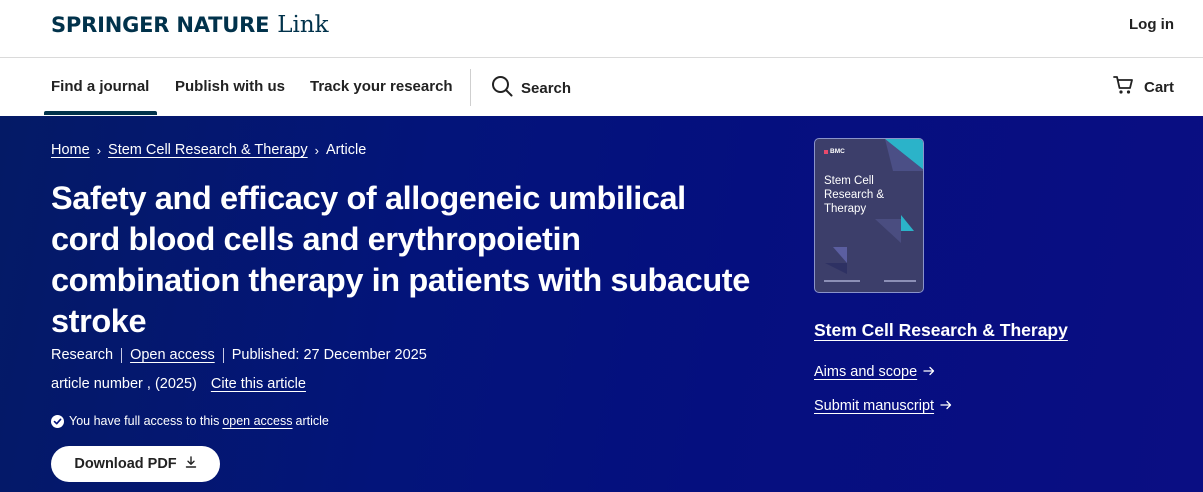  Describe the element at coordinates (346, 150) in the screenshot. I see `breadcrumb-current: Article` at that location.